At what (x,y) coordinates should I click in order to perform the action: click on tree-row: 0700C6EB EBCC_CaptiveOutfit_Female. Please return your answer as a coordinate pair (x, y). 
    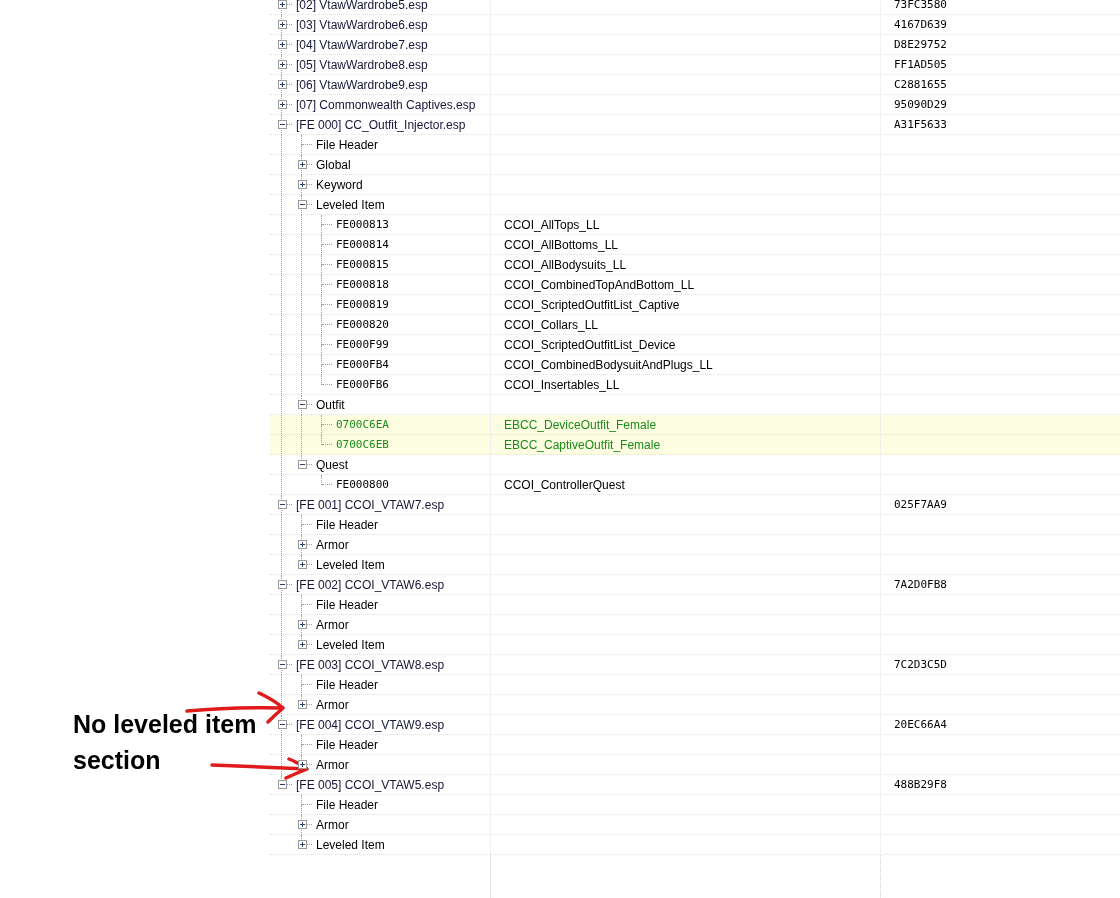
    Looking at the image, I should click on (695, 445).